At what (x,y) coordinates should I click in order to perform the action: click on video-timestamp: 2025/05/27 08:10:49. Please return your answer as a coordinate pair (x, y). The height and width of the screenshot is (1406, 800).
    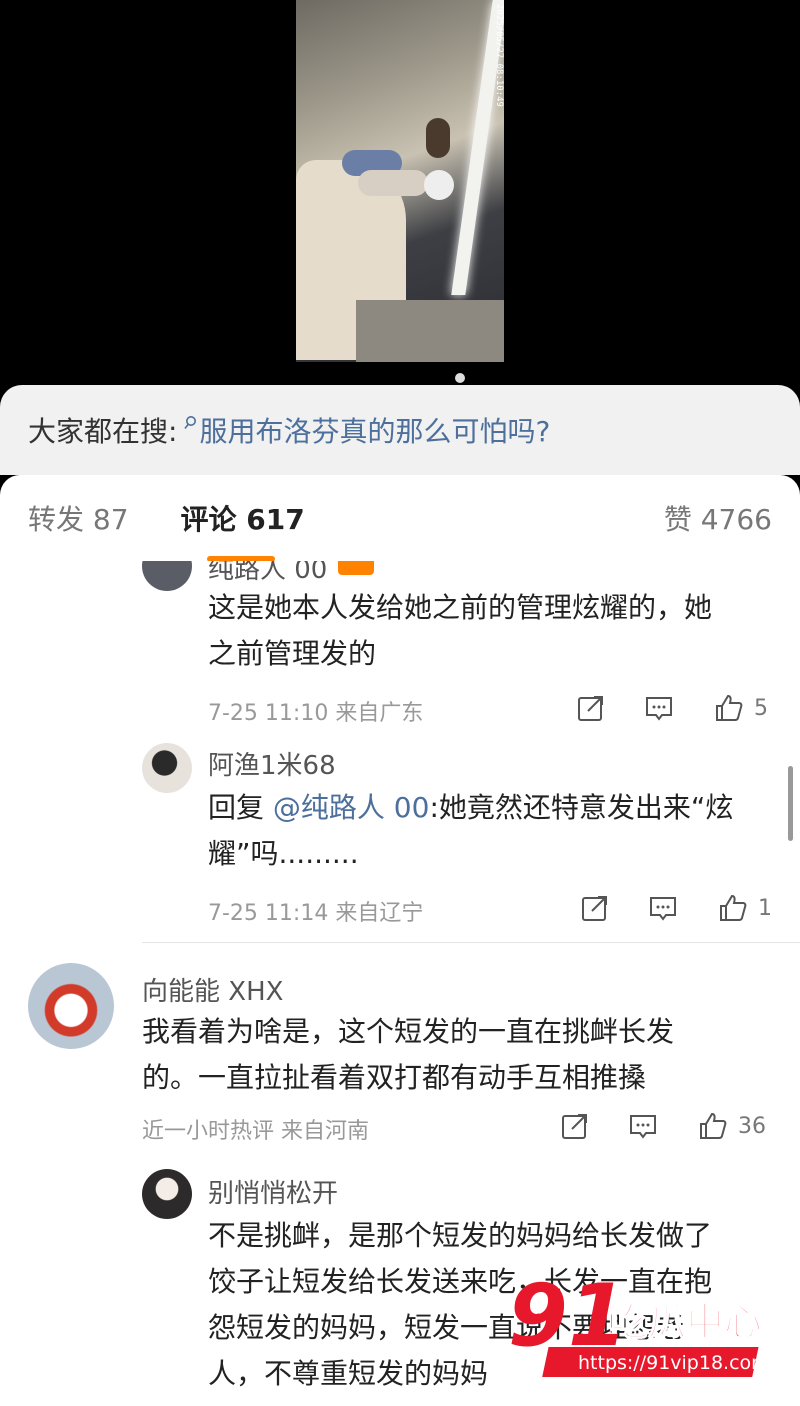
    Looking at the image, I should click on (499, 55).